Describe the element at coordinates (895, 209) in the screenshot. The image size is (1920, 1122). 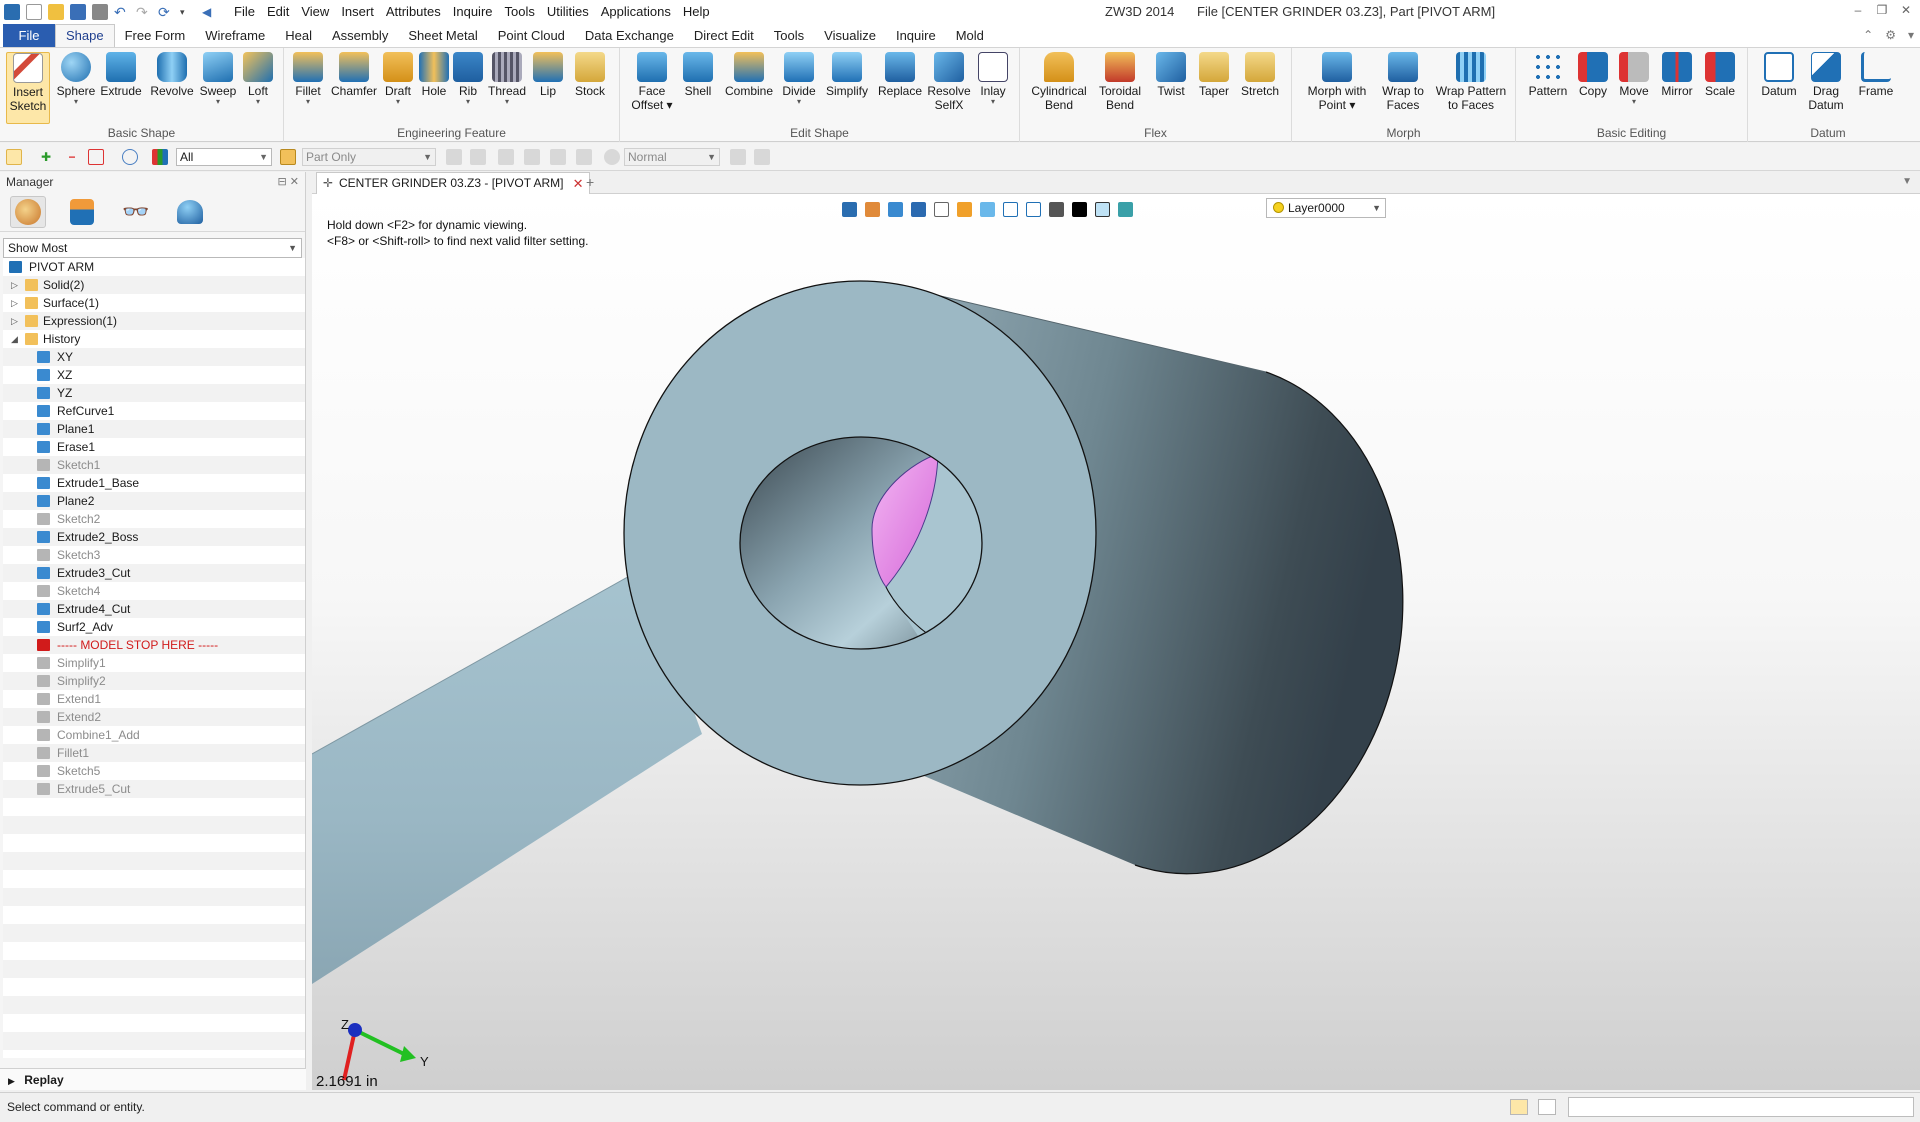
I see `view-cube-icon` at that location.